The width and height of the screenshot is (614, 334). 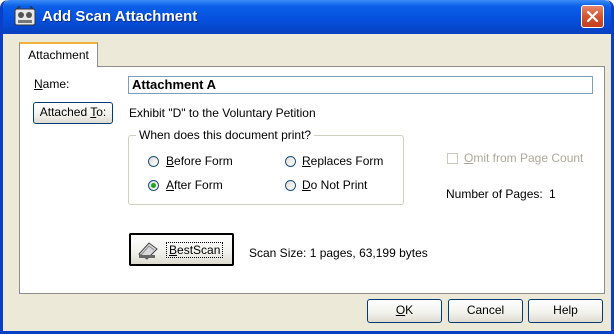 I want to click on bestscan-label: BestScan, so click(x=195, y=250).